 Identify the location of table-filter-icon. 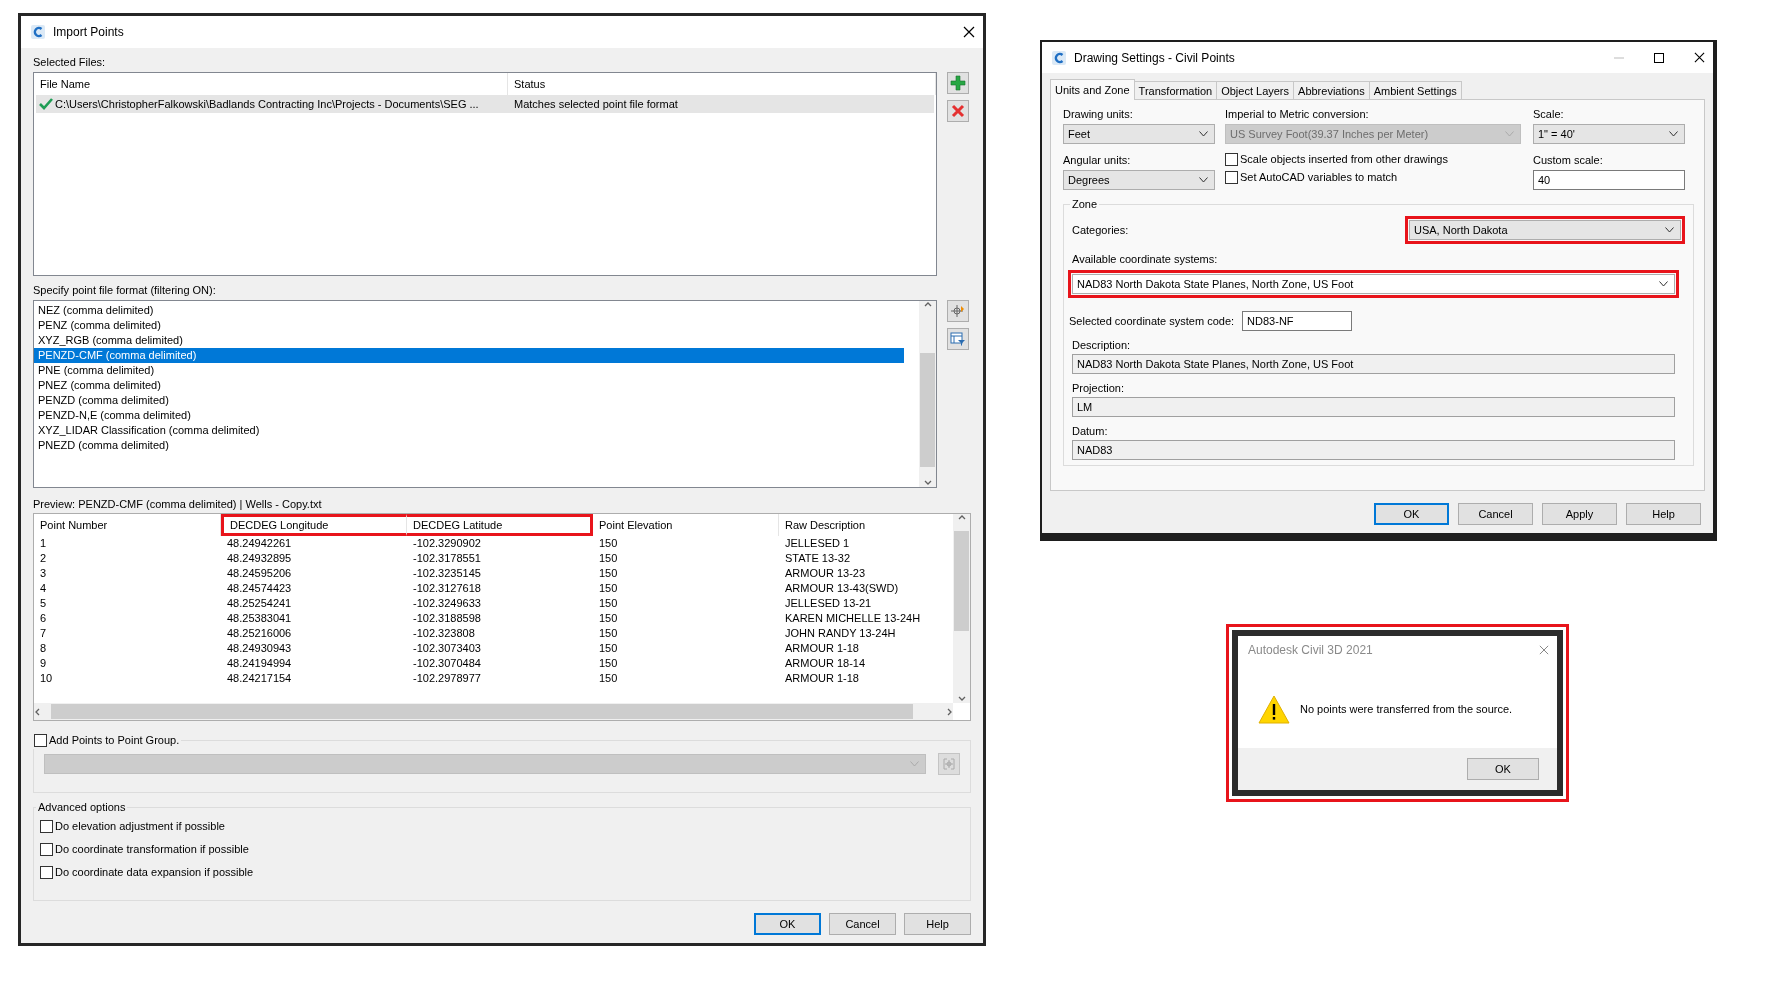
(958, 339).